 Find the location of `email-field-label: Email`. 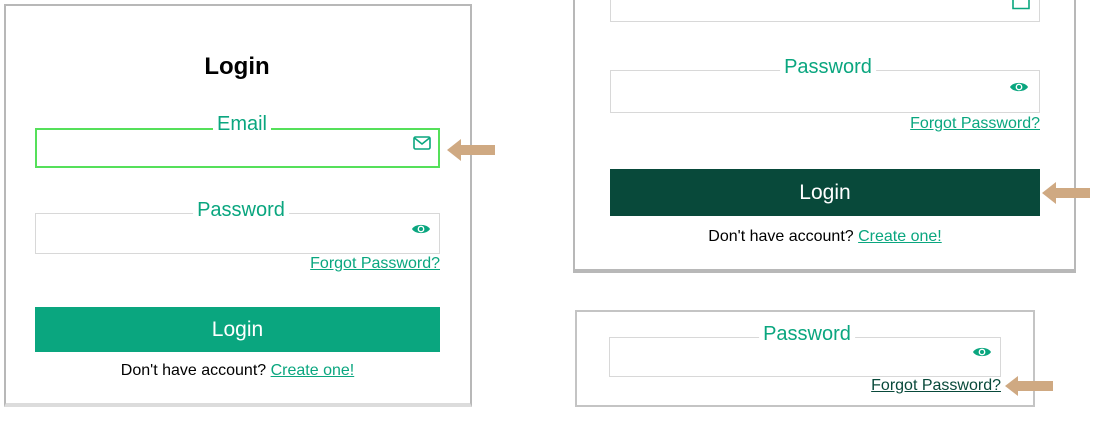

email-field-label: Email is located at coordinates (242, 124).